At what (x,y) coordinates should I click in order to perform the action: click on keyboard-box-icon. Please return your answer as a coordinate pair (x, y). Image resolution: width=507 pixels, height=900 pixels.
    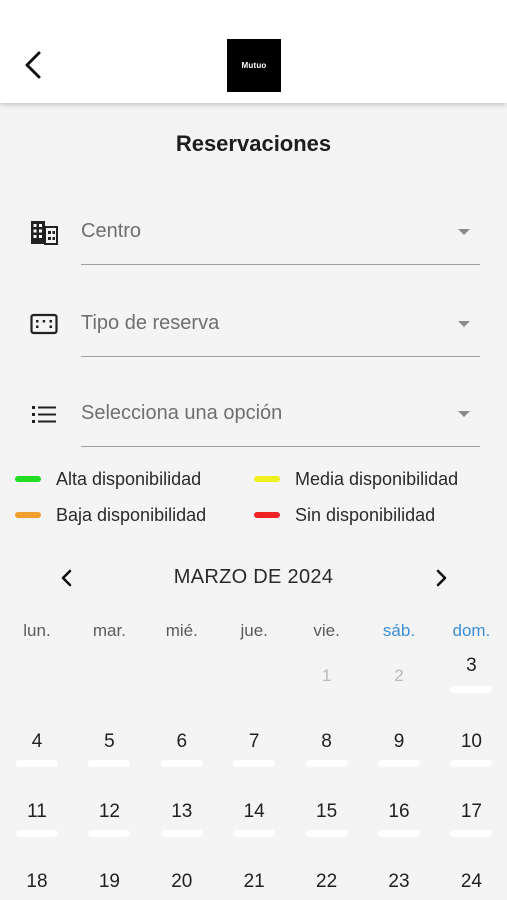
    Looking at the image, I should click on (44, 324).